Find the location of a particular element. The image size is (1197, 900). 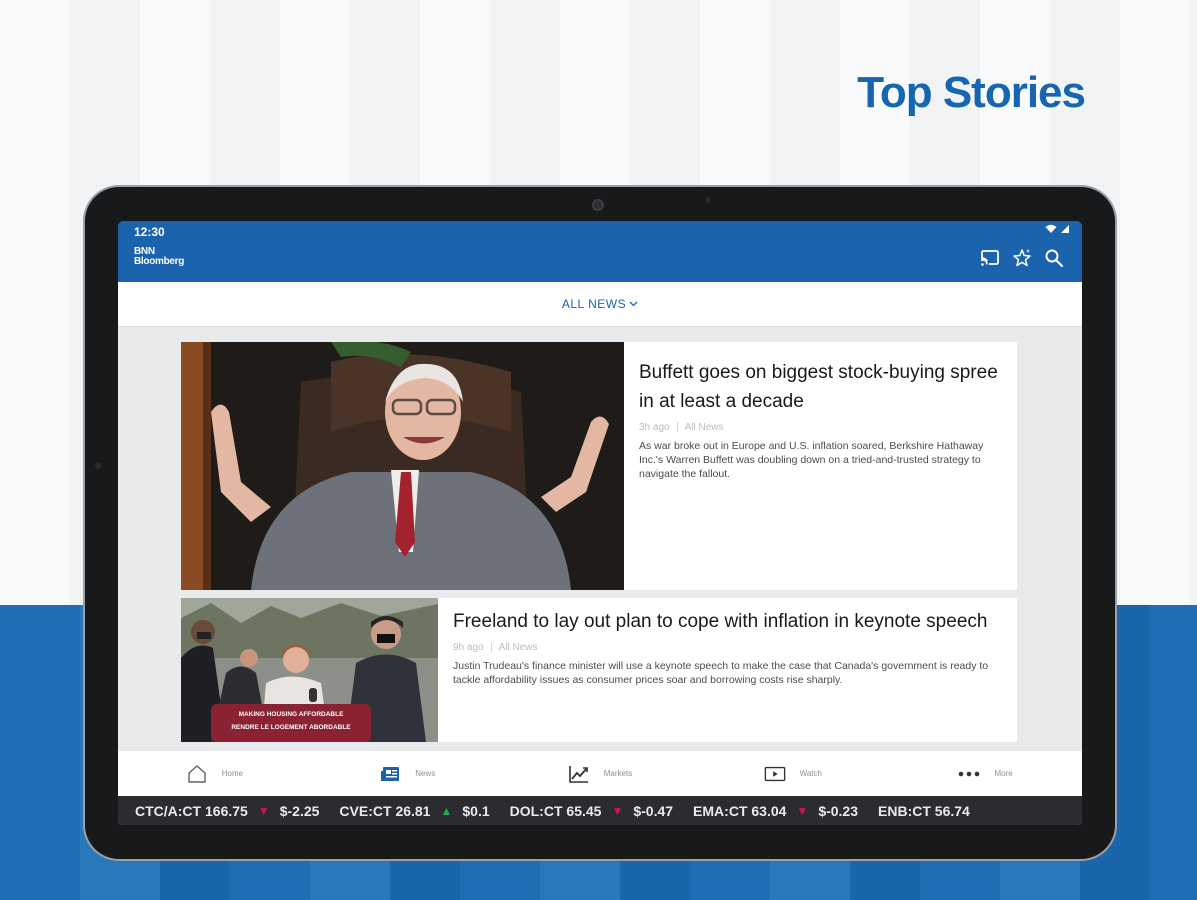

ticker-item: DOL:CT 65.45 ▼ $-0.47 is located at coordinates (591, 811).